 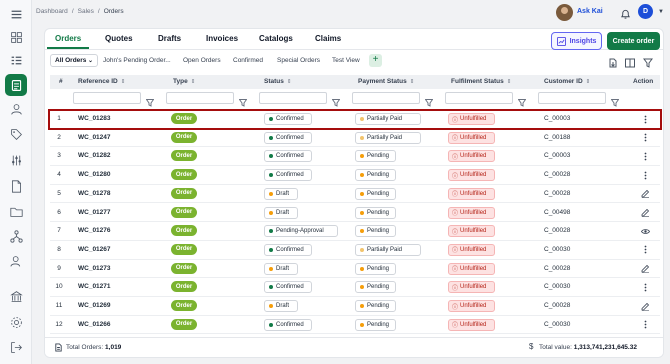 I want to click on type-filter-input, so click(x=200, y=98).